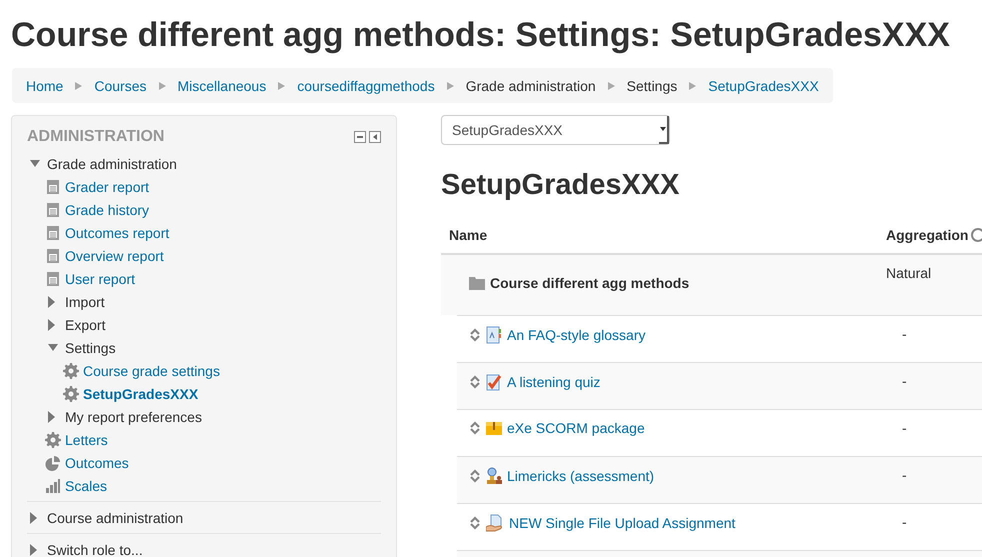 The image size is (982, 557). Describe the element at coordinates (763, 86) in the screenshot. I see `breadcrumb-link: SetupGradesXXX` at that location.